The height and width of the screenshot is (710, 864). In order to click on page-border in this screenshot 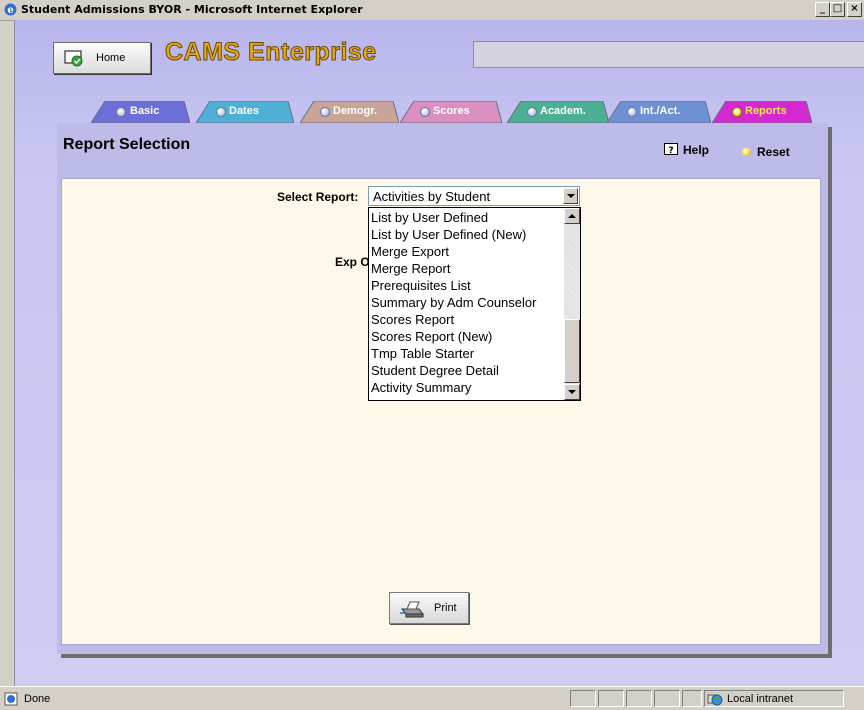, I will do `click(14, 353)`.